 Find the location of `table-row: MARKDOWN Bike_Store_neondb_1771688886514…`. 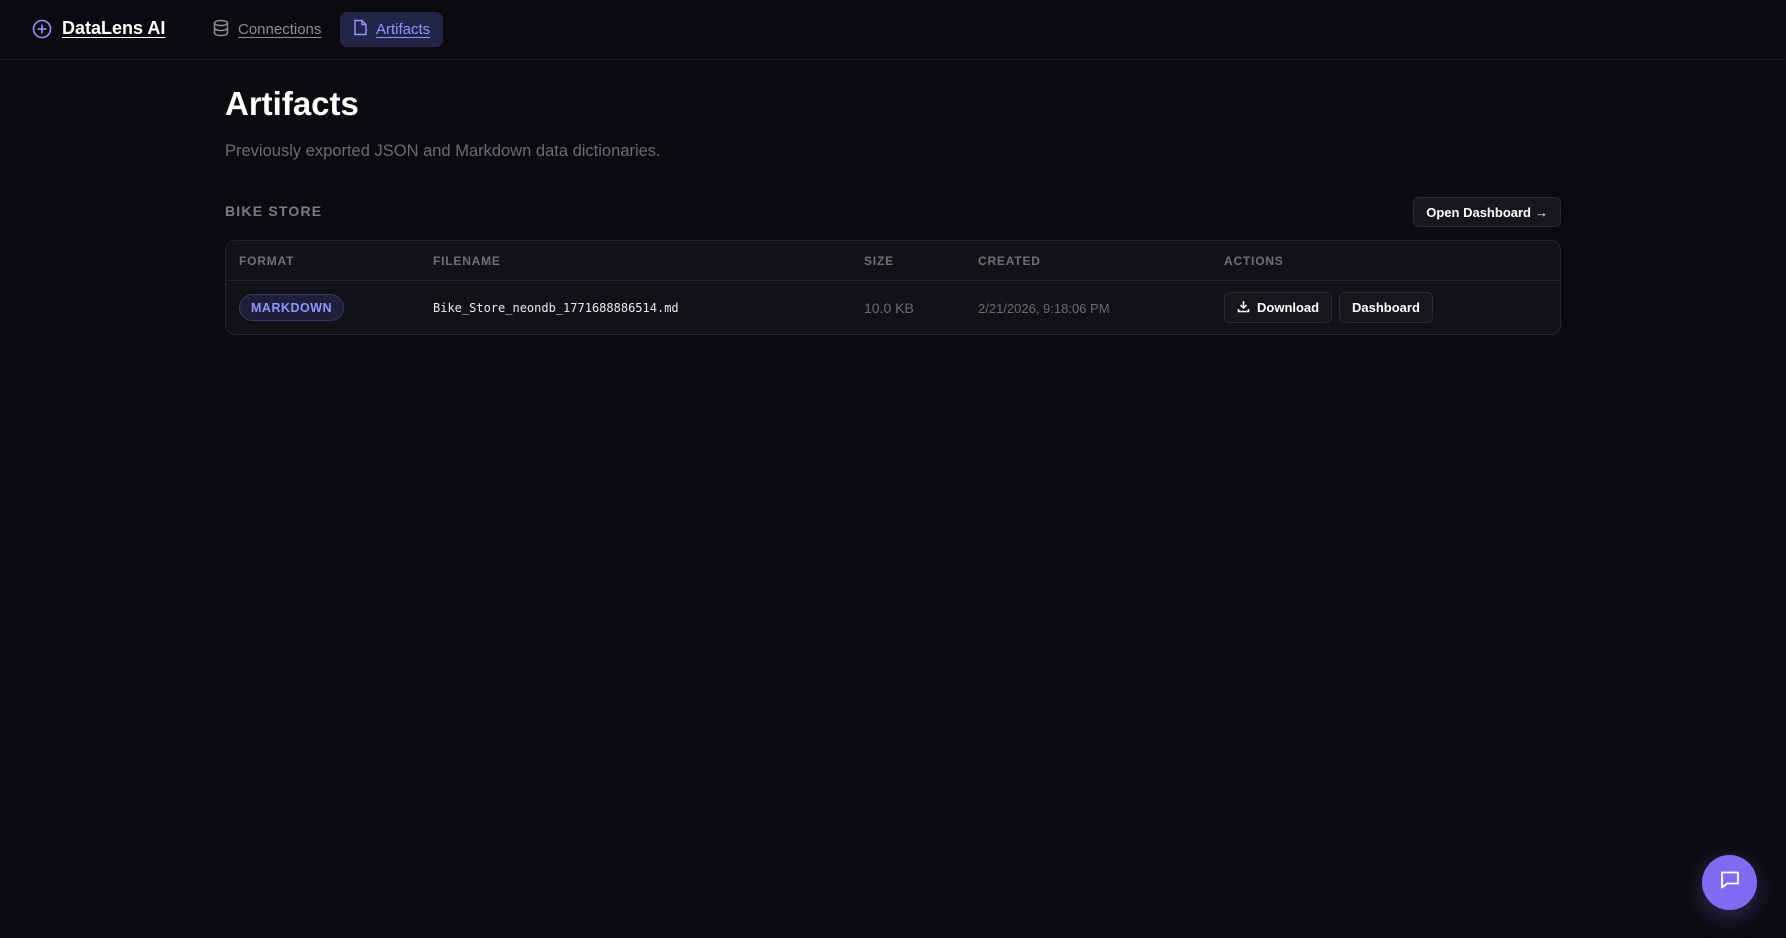

table-row: MARKDOWN Bike_Store_neondb_1771688886514… is located at coordinates (893, 307).